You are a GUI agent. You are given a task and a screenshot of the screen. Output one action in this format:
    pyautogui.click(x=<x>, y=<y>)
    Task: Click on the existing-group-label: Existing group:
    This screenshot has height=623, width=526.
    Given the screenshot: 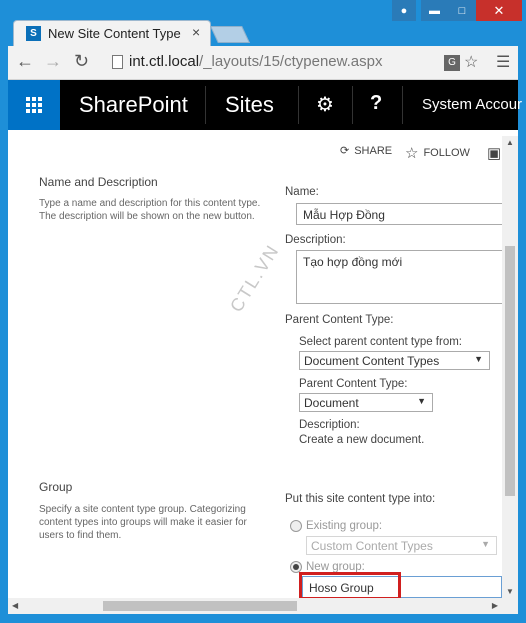 What is the action you would take?
    pyautogui.click(x=344, y=526)
    